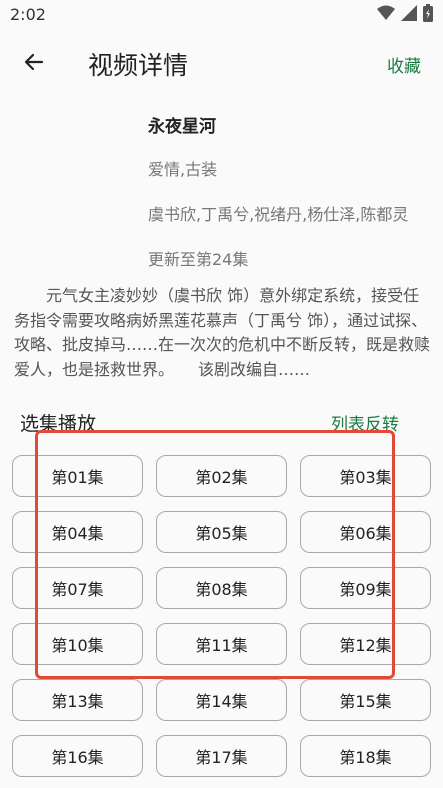  Describe the element at coordinates (58, 424) in the screenshot. I see `episodes-section-title: 选集播放` at that location.